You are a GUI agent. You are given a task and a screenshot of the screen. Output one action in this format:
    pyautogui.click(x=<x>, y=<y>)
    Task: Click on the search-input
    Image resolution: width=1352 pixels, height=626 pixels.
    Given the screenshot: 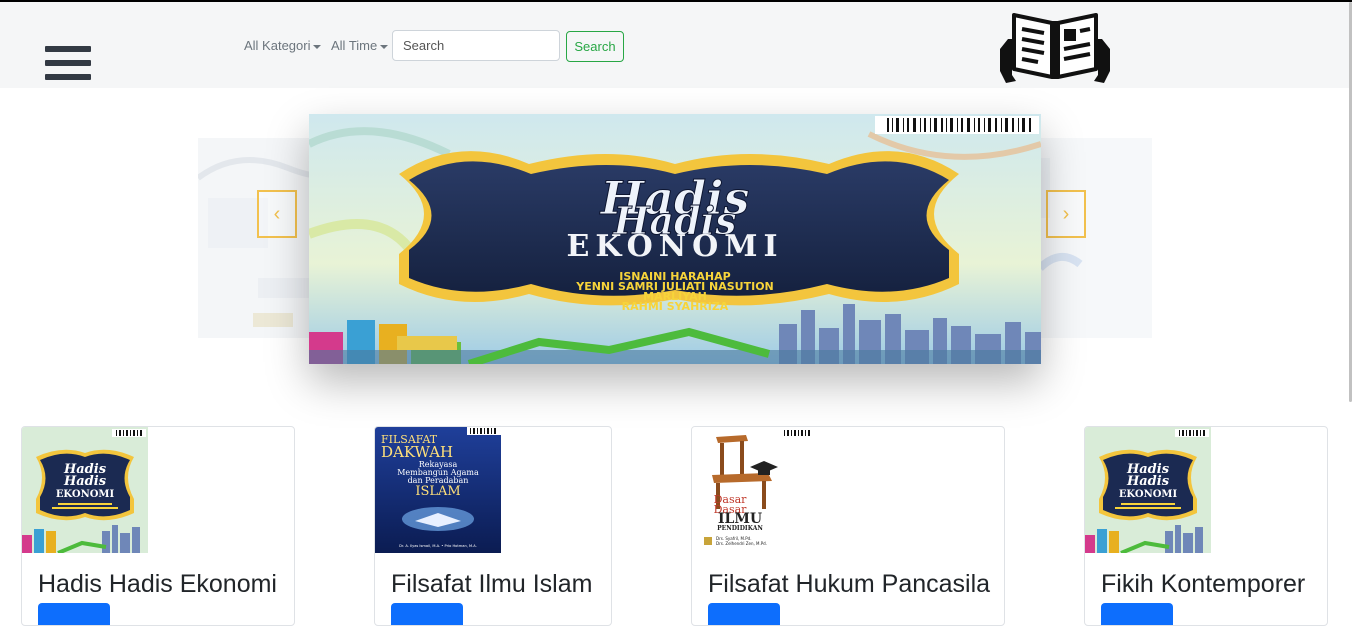 What is the action you would take?
    pyautogui.click(x=476, y=45)
    